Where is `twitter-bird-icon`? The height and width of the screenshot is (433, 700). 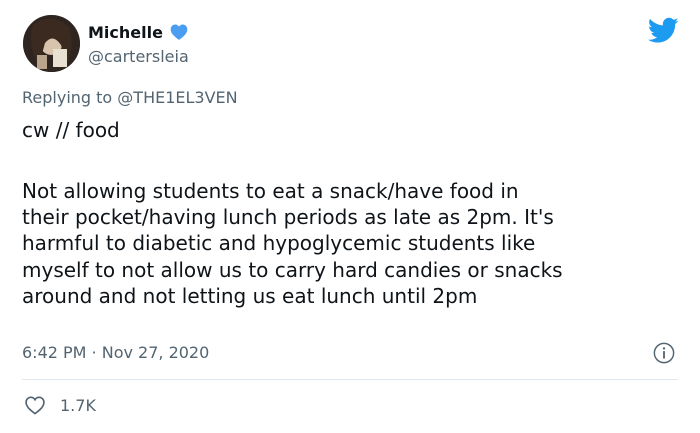
twitter-bird-icon is located at coordinates (663, 30).